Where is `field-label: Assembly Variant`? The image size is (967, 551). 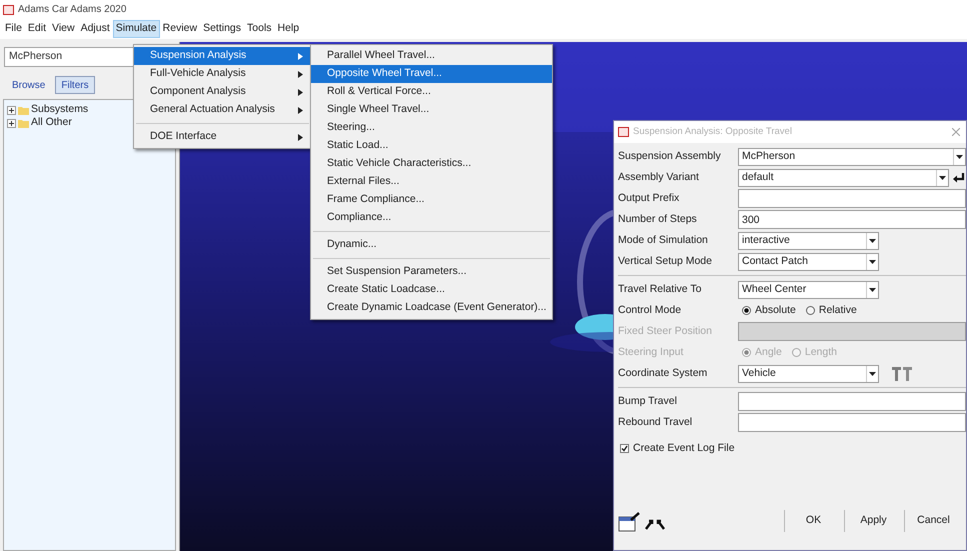 field-label: Assembly Variant is located at coordinates (659, 177).